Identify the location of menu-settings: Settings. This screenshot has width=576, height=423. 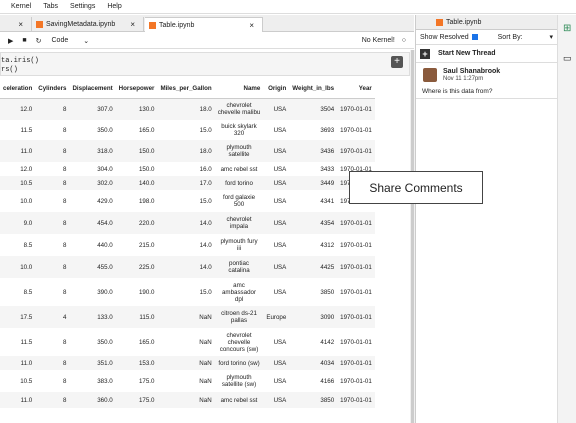
(82, 6).